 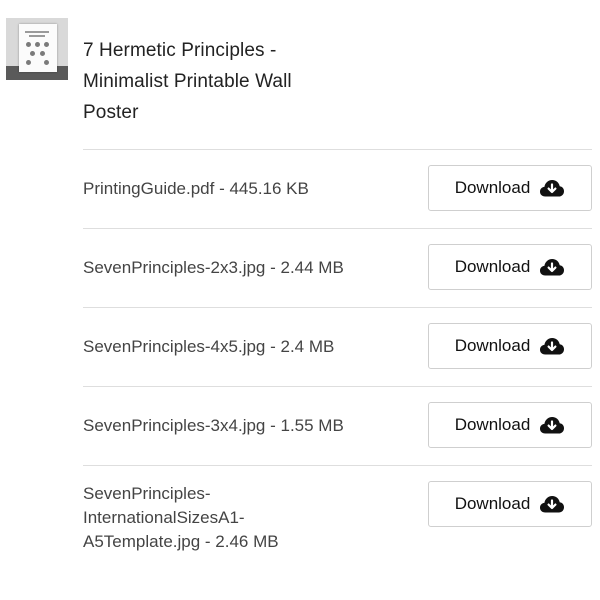 What do you see at coordinates (37, 32) in the screenshot?
I see `poster-title-line` at bounding box center [37, 32].